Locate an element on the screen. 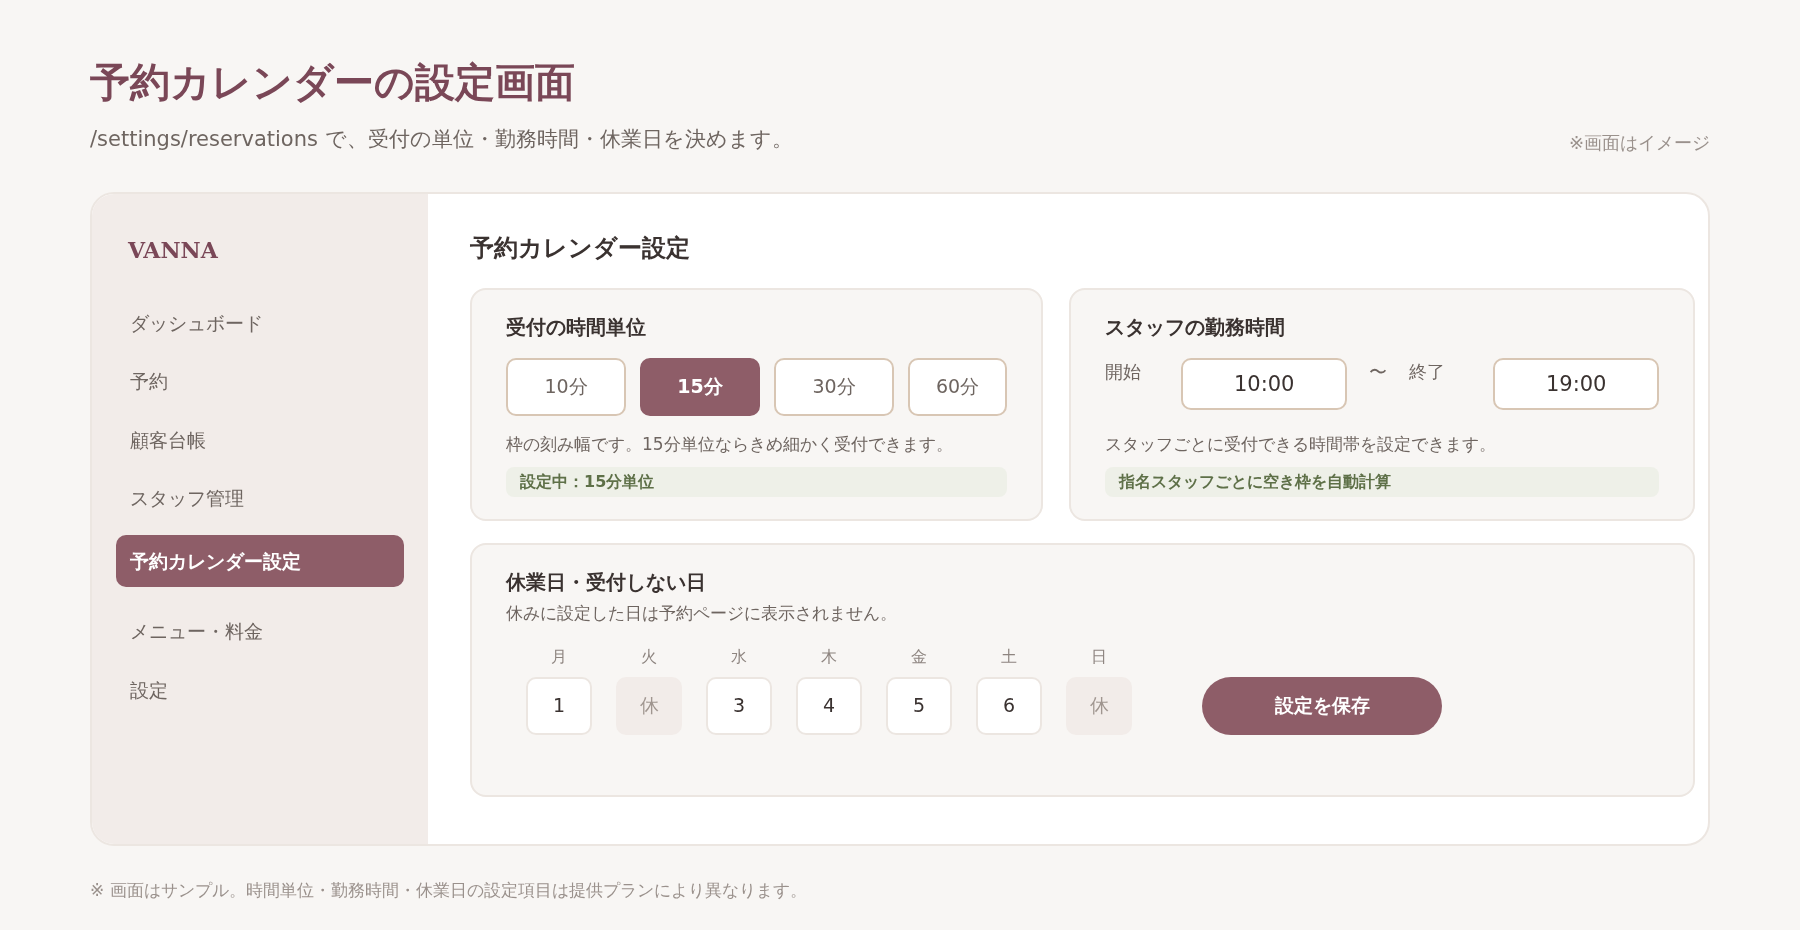 The width and height of the screenshot is (1800, 930). field-label: 終了 is located at coordinates (1428, 371).